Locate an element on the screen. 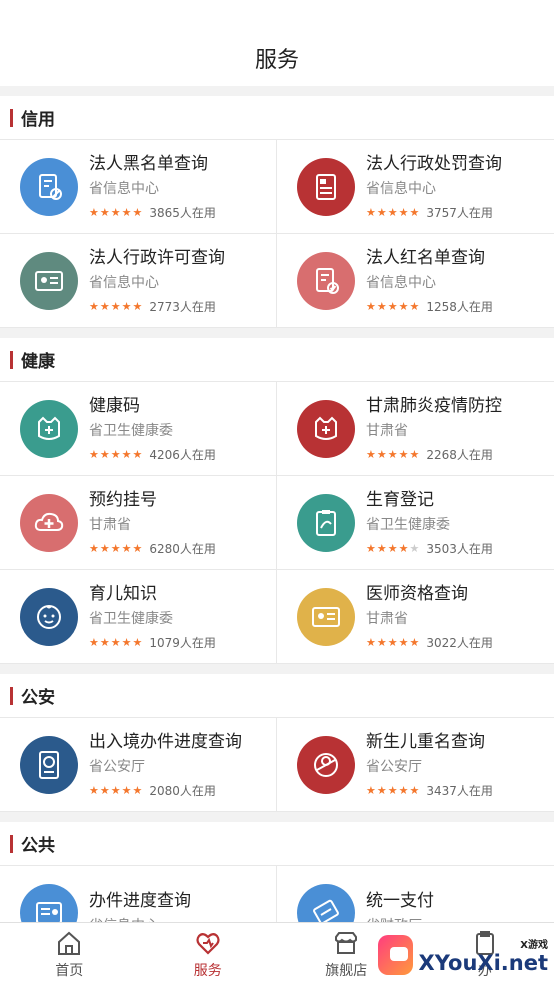  service-card: 医师资格查询甘肃省 ★★★★★ 3022人在用 is located at coordinates (415, 617).